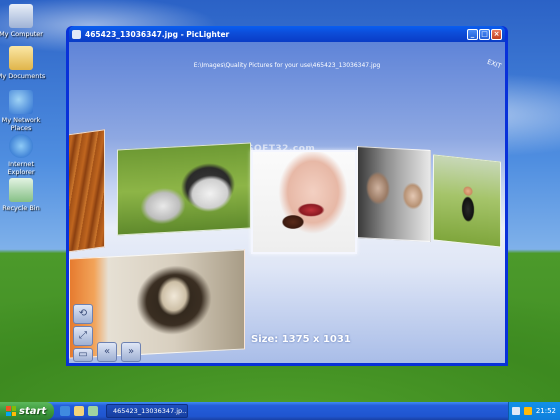  I want to click on rotate-icon: ⟲, so click(83, 313).